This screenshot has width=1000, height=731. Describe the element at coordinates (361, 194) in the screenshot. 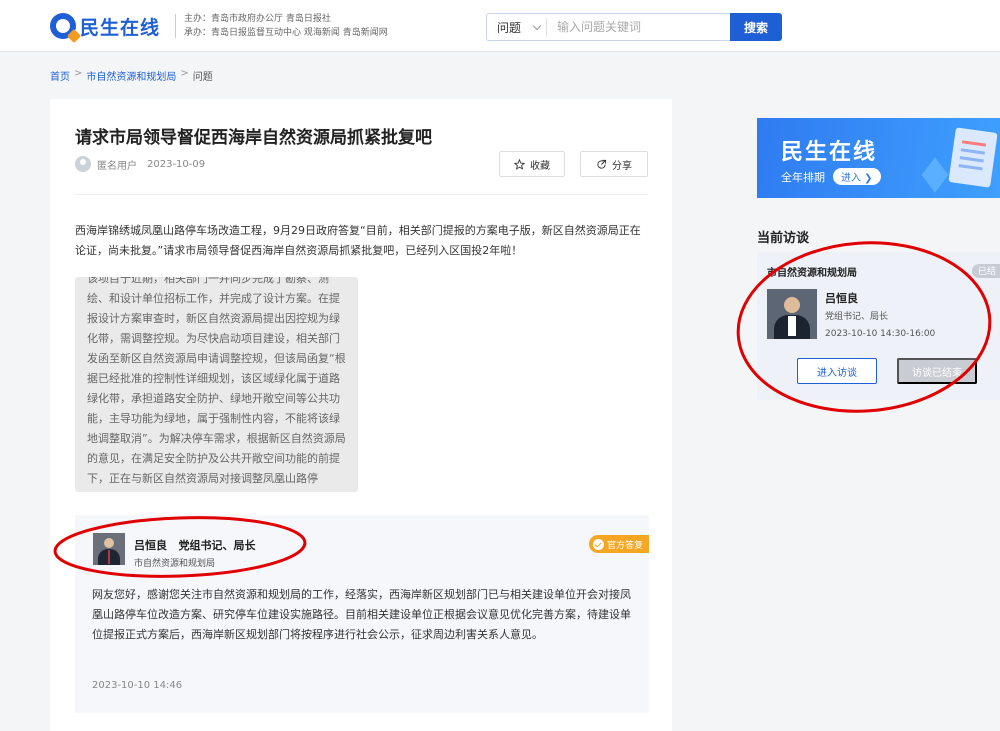

I see `meta-divider` at that location.